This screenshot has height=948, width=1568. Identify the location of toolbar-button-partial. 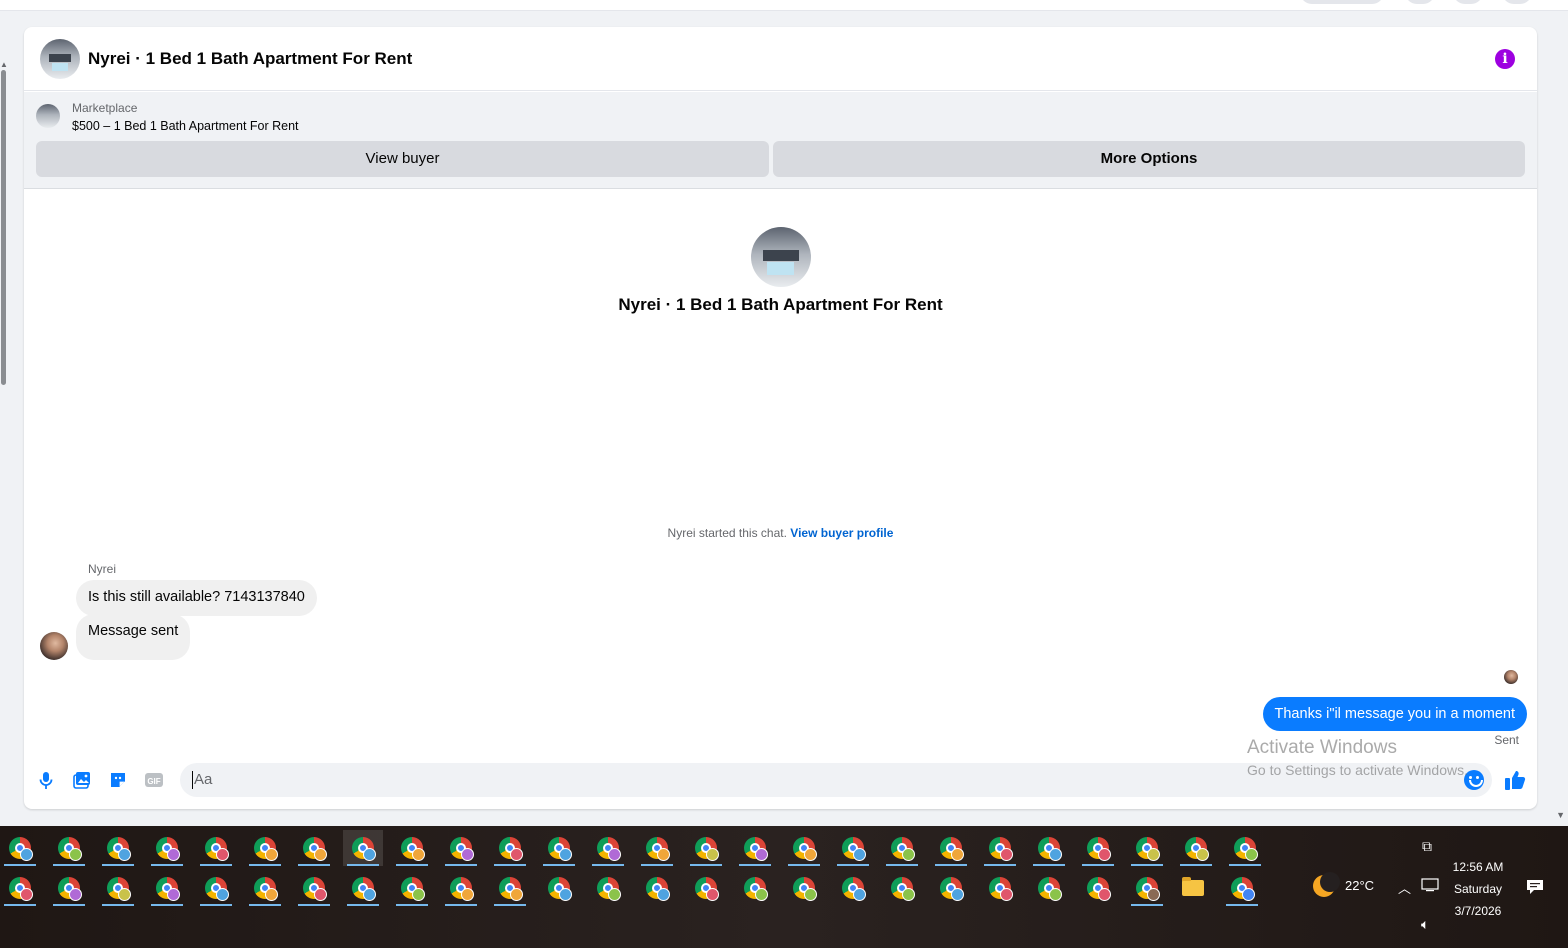
(1342, 2).